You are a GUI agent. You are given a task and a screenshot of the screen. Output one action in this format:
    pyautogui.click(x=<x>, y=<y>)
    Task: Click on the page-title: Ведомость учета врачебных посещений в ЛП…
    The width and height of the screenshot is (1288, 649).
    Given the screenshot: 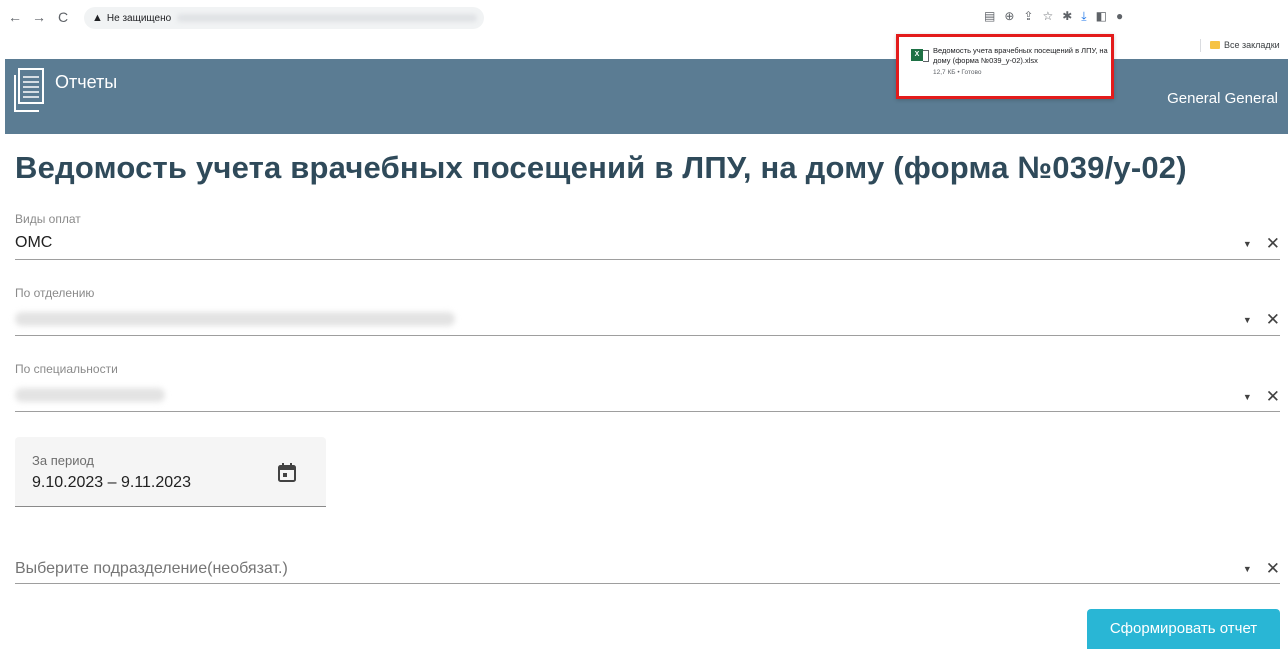 What is the action you would take?
    pyautogui.click(x=601, y=167)
    